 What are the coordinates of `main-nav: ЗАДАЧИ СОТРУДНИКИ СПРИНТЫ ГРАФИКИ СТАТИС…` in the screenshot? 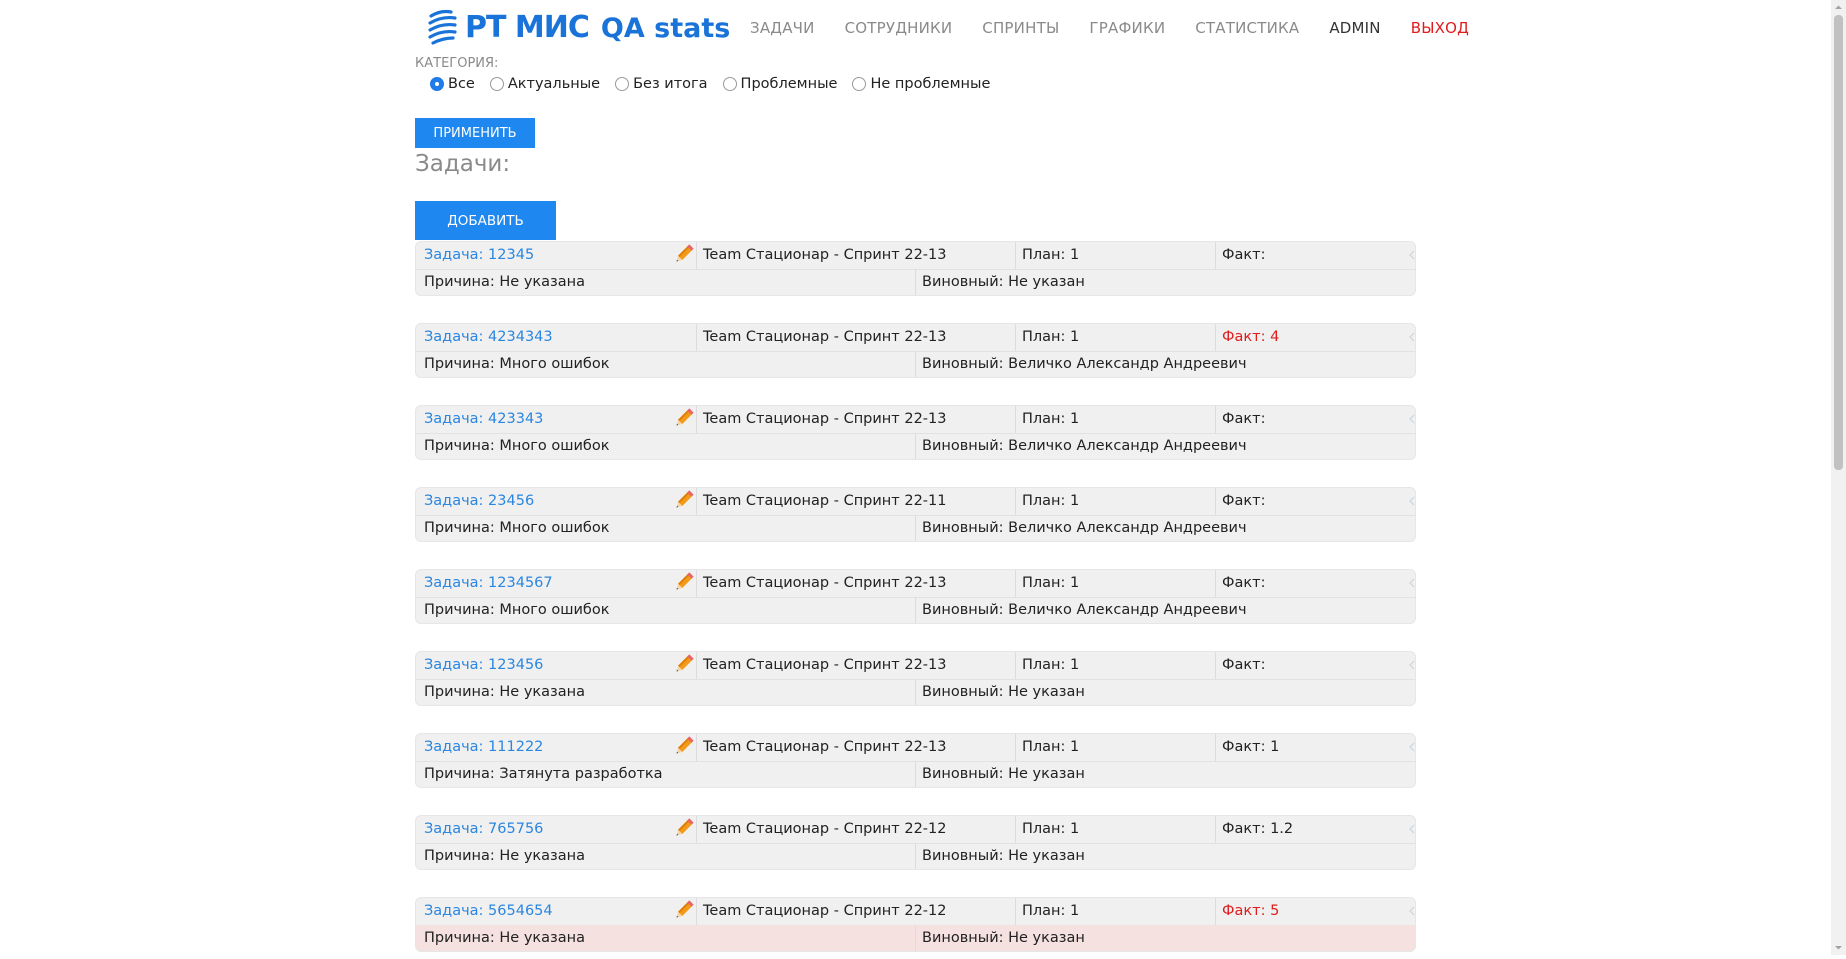 It's located at (1109, 28).